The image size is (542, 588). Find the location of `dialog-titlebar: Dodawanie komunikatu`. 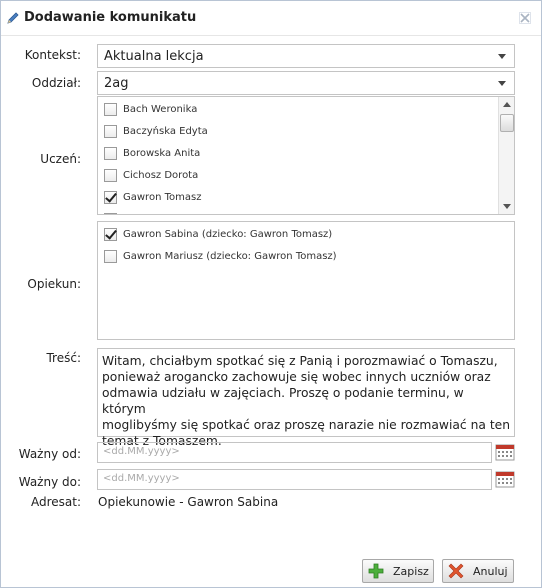

dialog-titlebar: Dodawanie komunikatu is located at coordinates (271, 18).